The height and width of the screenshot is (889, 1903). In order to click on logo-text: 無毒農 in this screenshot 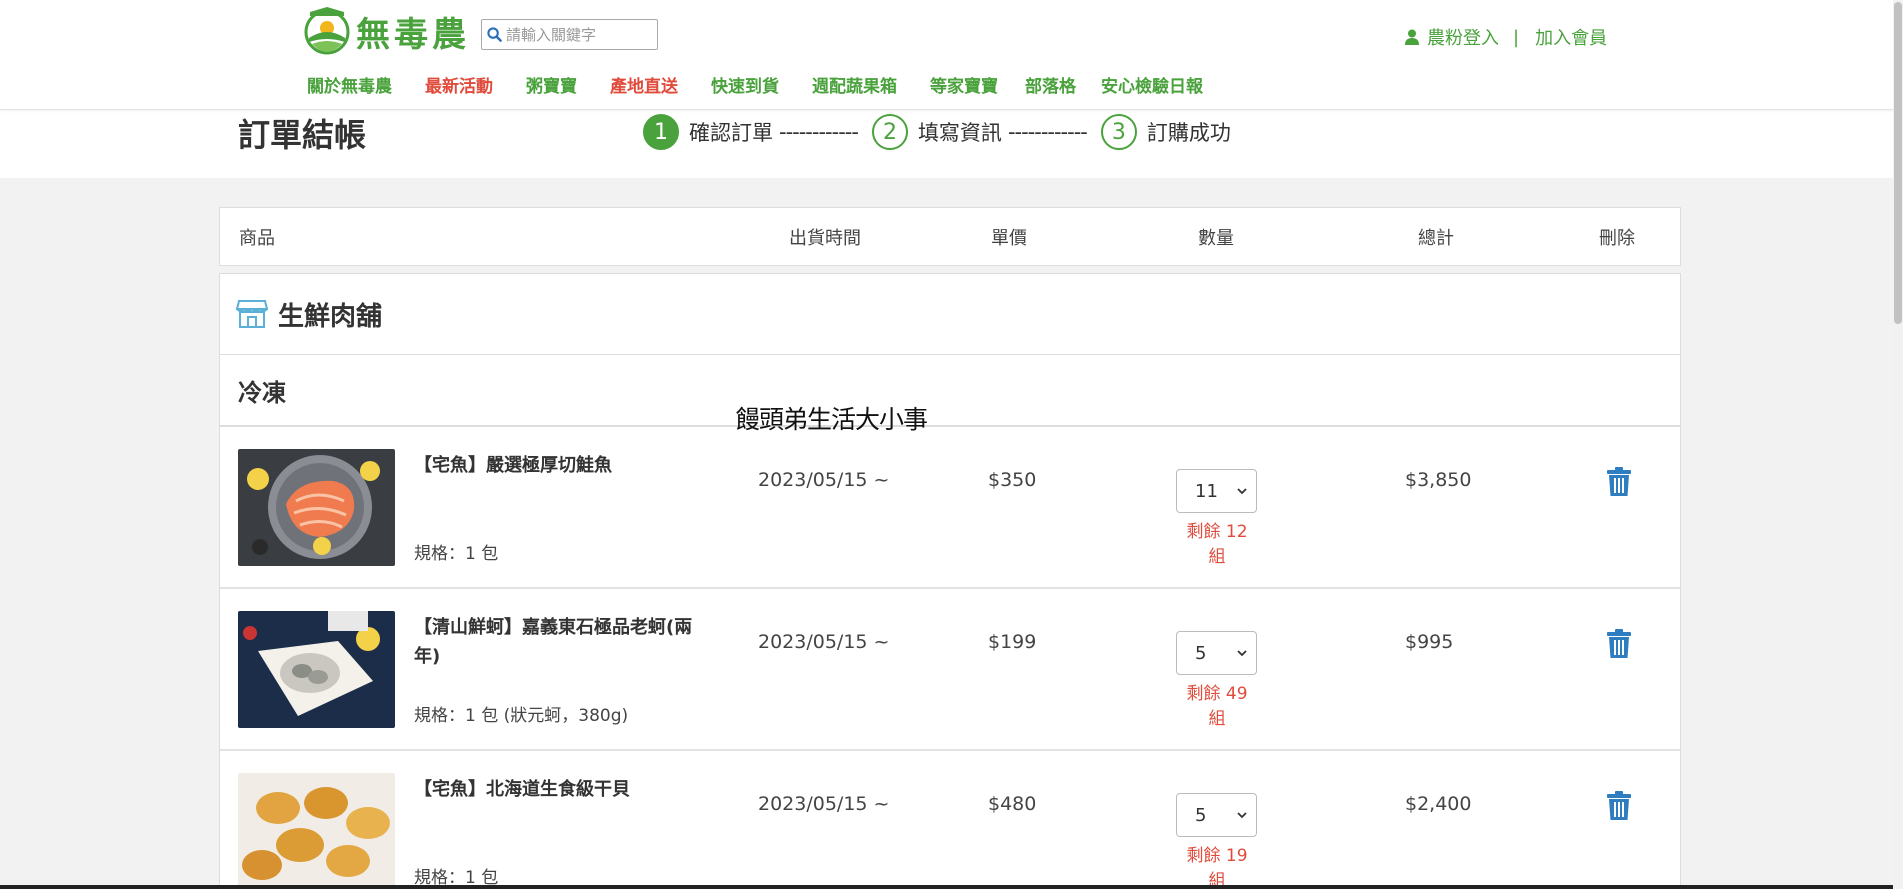, I will do `click(413, 34)`.